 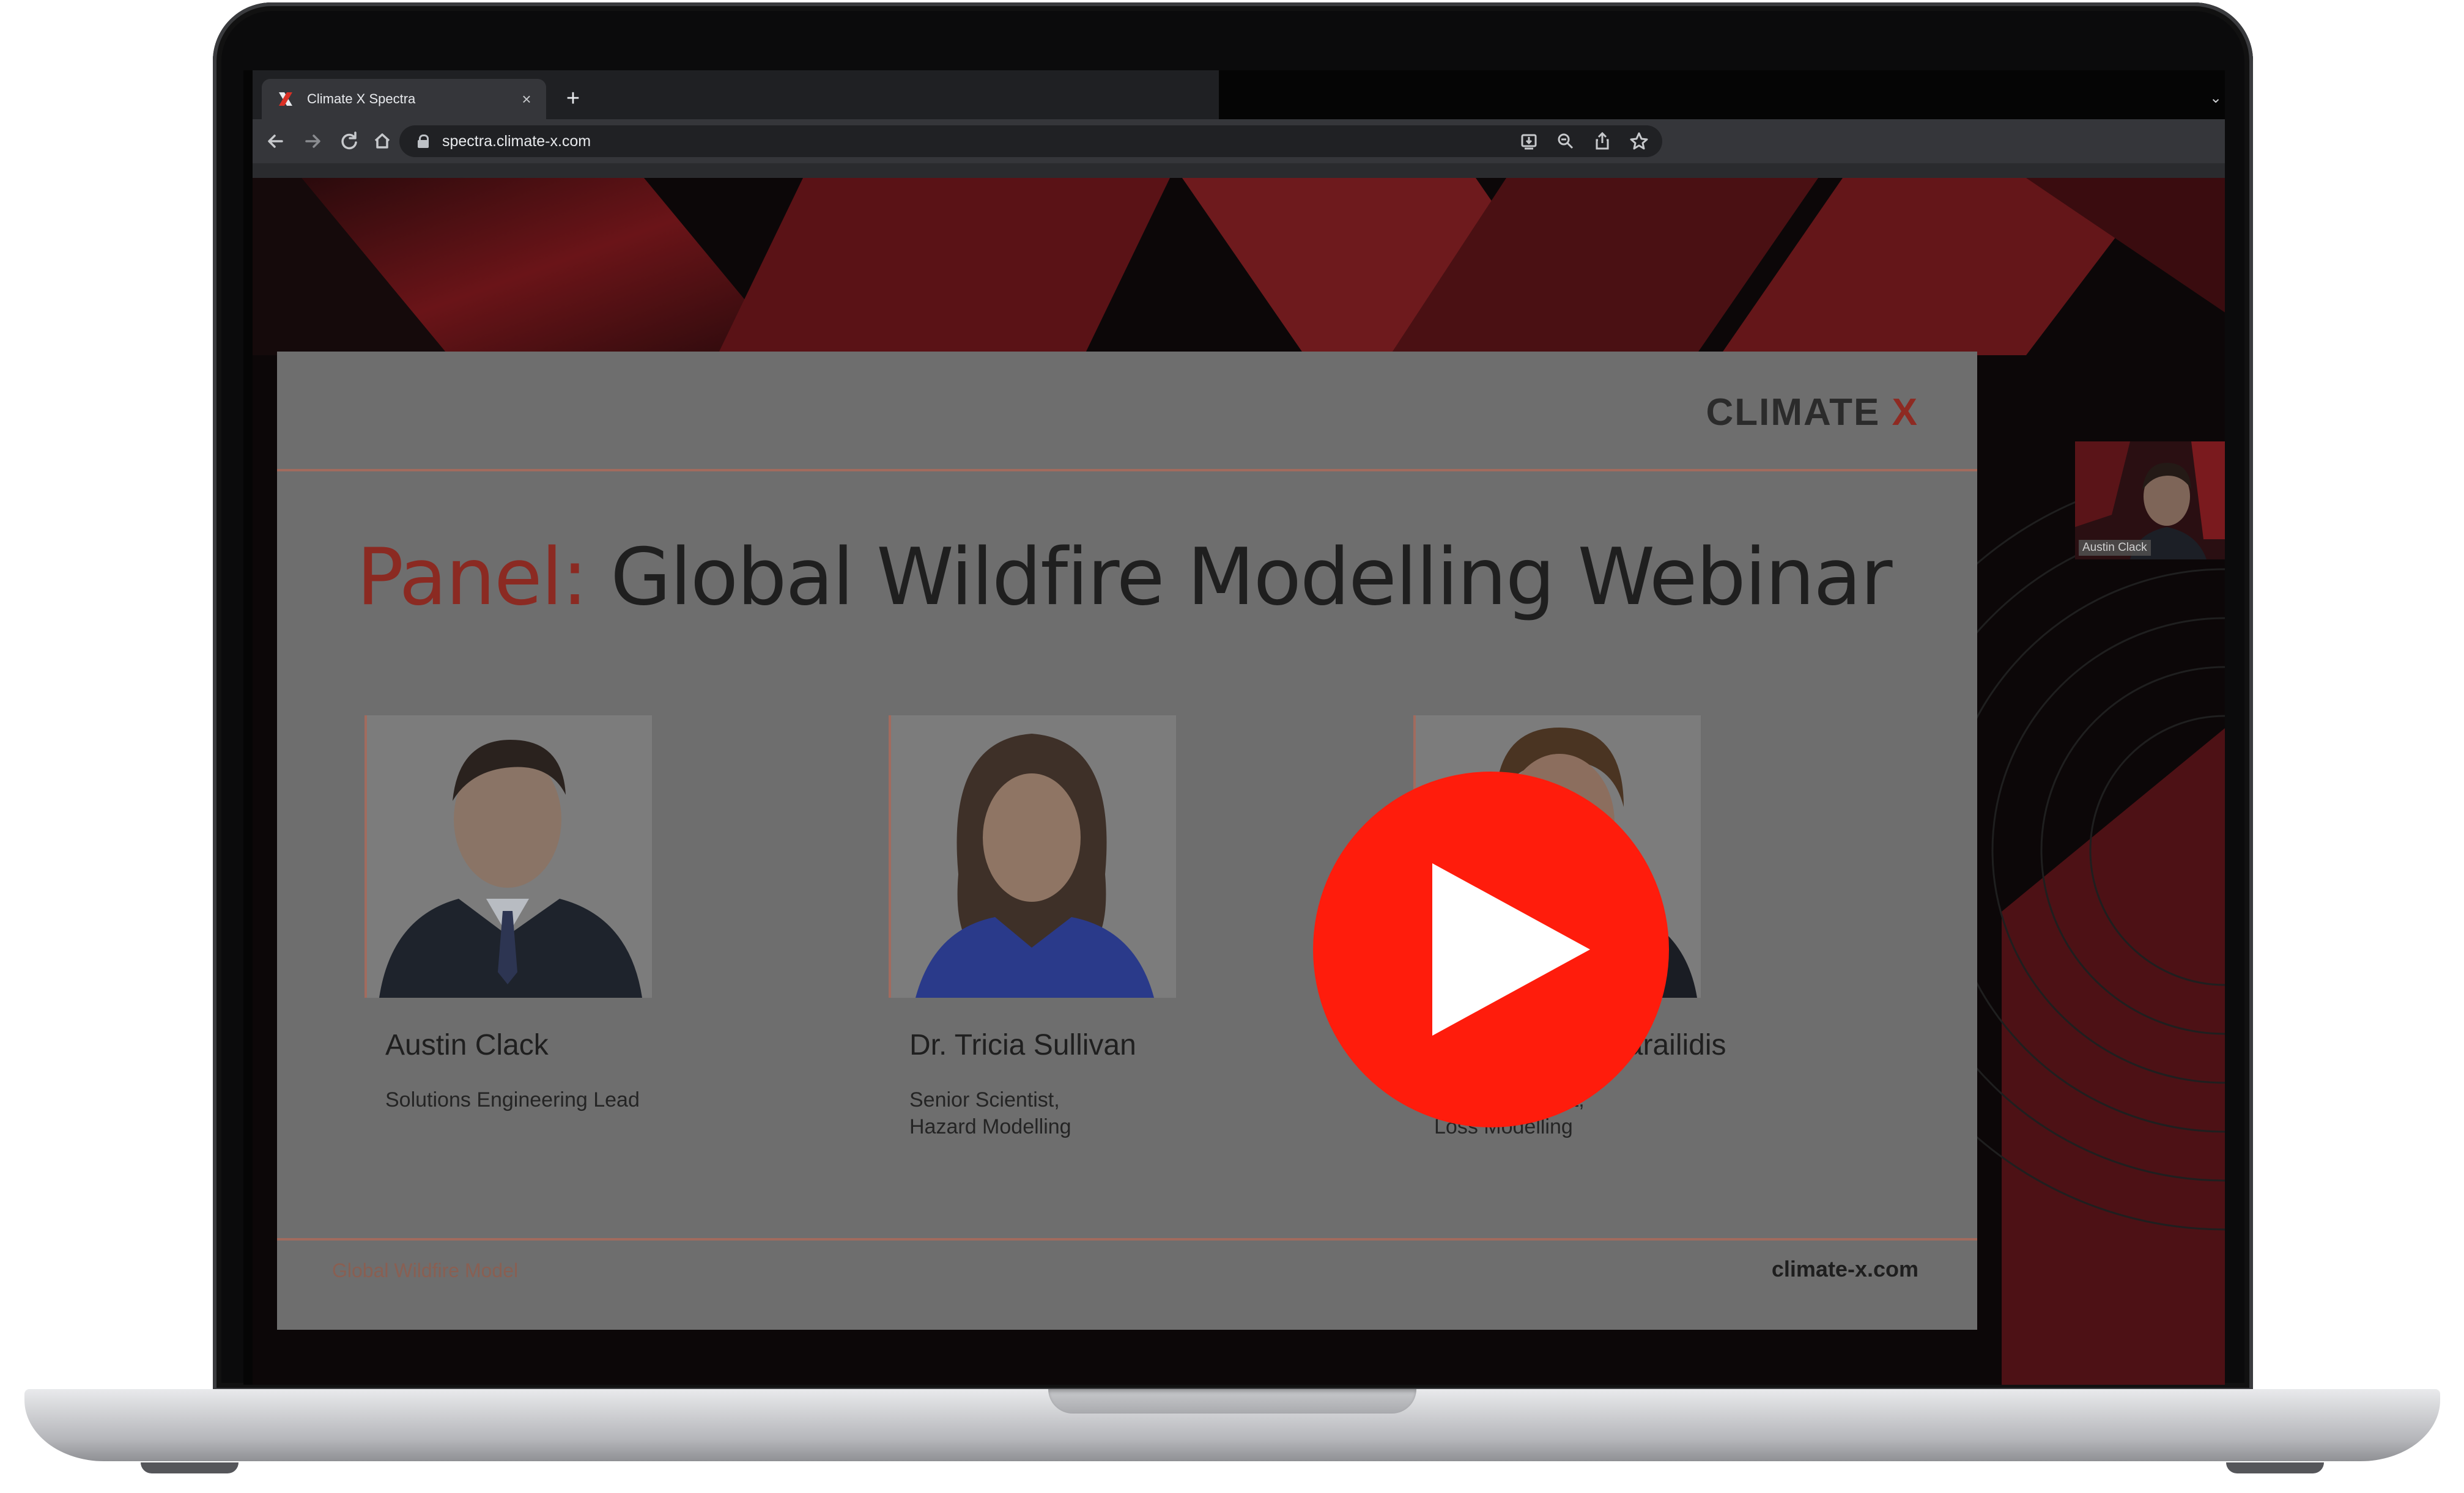 I want to click on browser-tab: Climate X Spectra ×, so click(x=404, y=99).